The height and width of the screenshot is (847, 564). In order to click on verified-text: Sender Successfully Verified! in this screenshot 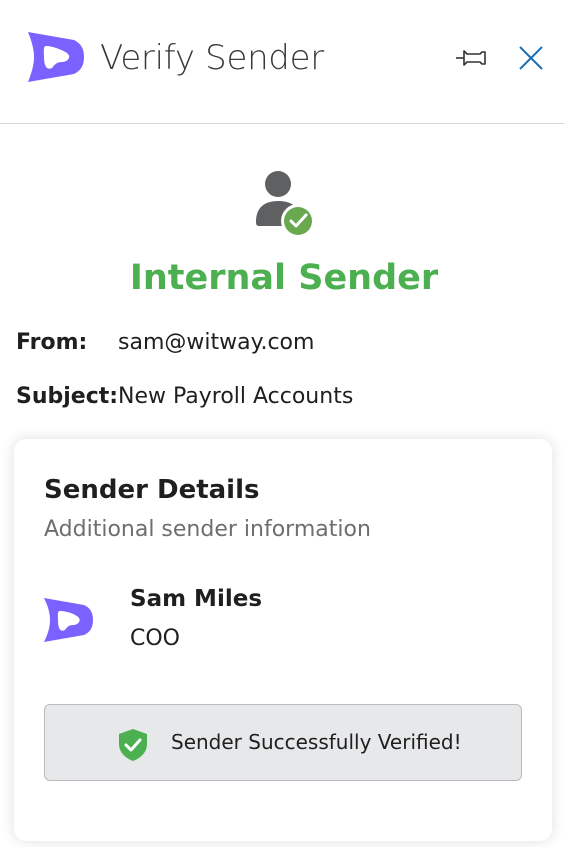, I will do `click(316, 742)`.